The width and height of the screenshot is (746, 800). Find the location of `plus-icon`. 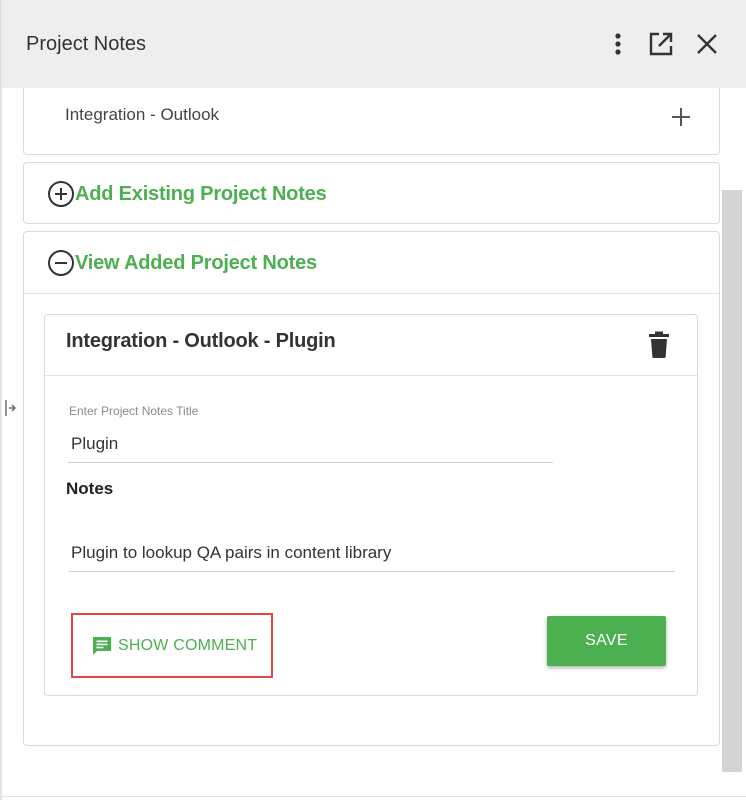

plus-icon is located at coordinates (681, 117).